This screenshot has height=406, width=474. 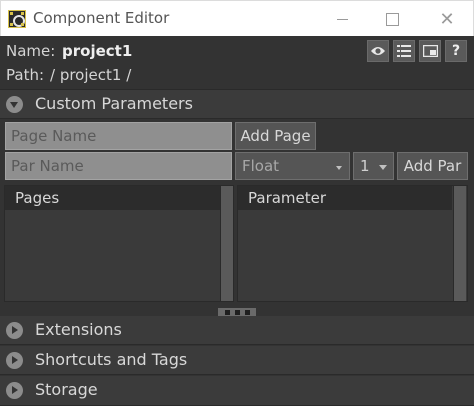 I want to click on title-bar: Component Editor ✕, so click(x=237, y=18).